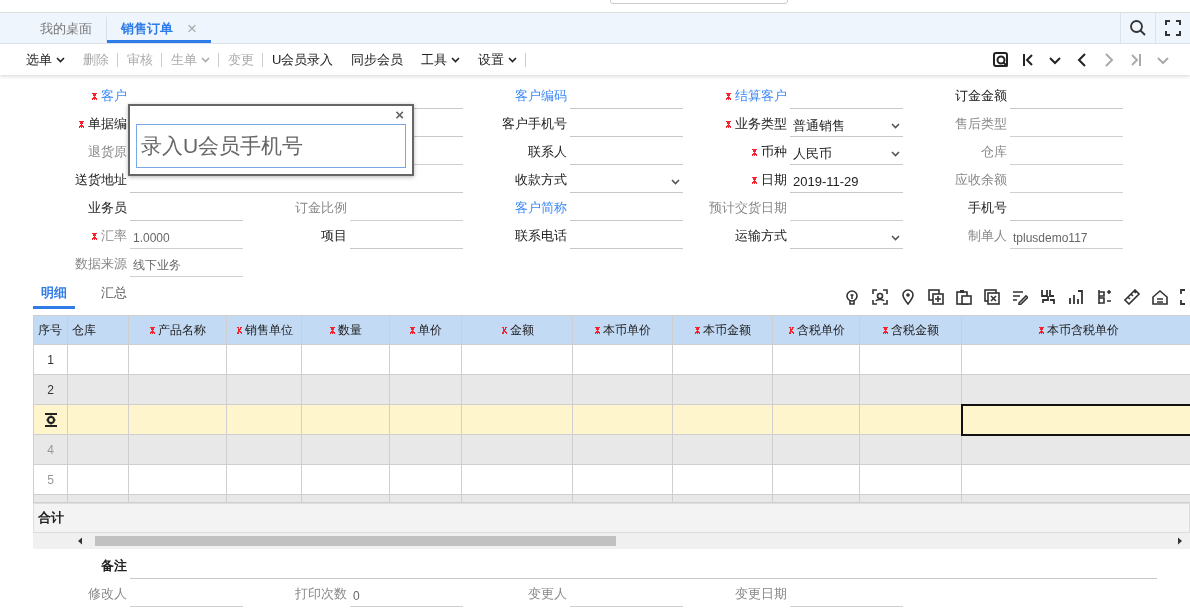 The height and width of the screenshot is (612, 1190). What do you see at coordinates (846, 154) in the screenshot?
I see `dropdown-field: 人民币` at bounding box center [846, 154].